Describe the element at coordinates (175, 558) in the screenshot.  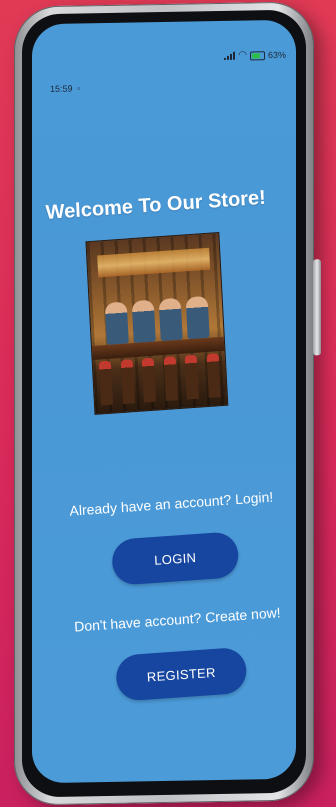
I see `login-button: LOGIN` at that location.